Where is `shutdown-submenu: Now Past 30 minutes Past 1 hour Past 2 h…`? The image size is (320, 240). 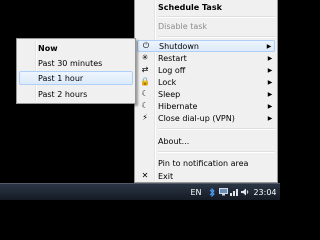 shutdown-submenu: Now Past 30 minutes Past 1 hour Past 2 h… is located at coordinates (76, 71).